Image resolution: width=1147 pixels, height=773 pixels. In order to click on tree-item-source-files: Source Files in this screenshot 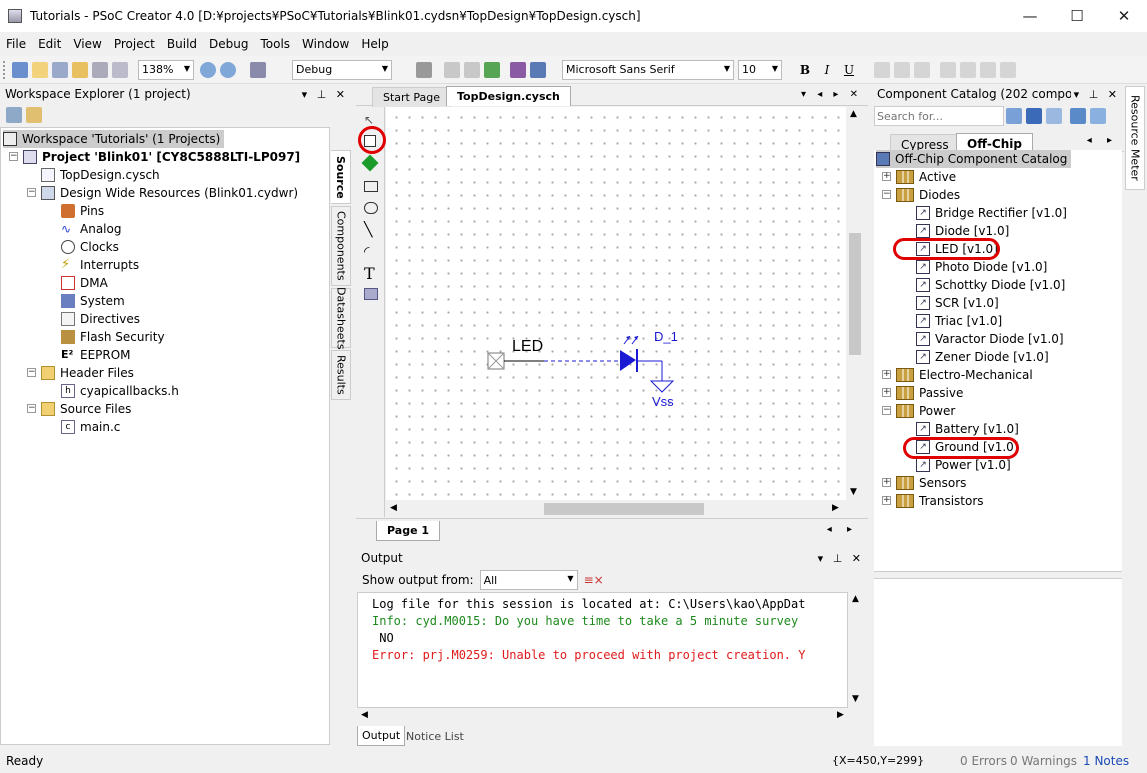, I will do `click(86, 409)`.